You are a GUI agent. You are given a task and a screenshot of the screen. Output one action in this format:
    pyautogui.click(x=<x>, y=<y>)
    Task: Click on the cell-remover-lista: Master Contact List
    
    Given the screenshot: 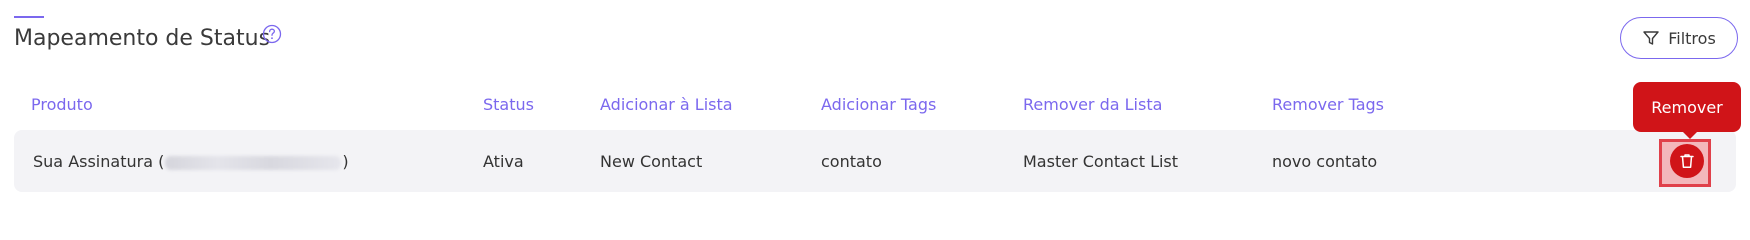 What is the action you would take?
    pyautogui.click(x=1101, y=161)
    